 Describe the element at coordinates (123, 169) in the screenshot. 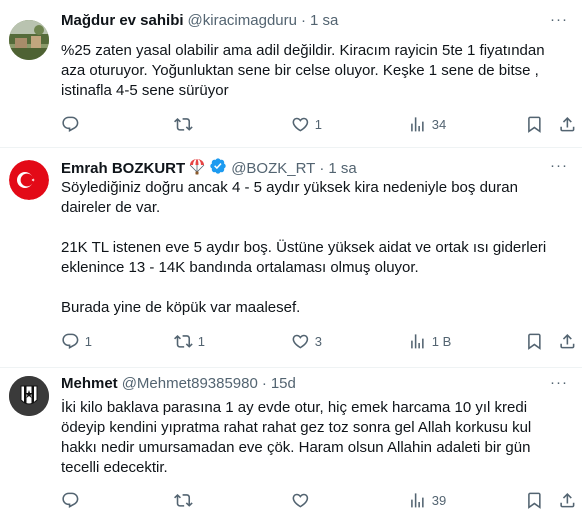

I see `author-name: Emrah BOZKURT` at that location.